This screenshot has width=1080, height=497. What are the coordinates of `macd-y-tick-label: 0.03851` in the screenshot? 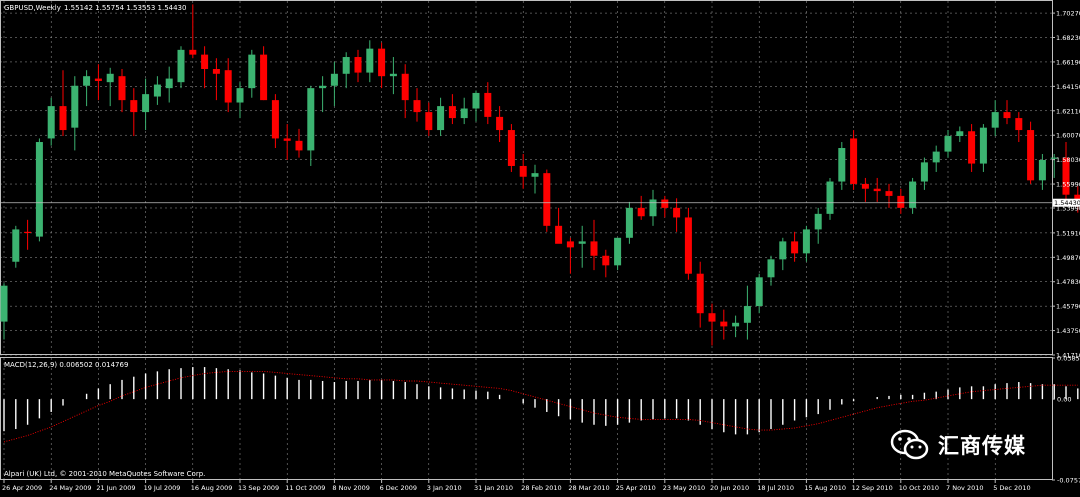 It's located at (1068, 358).